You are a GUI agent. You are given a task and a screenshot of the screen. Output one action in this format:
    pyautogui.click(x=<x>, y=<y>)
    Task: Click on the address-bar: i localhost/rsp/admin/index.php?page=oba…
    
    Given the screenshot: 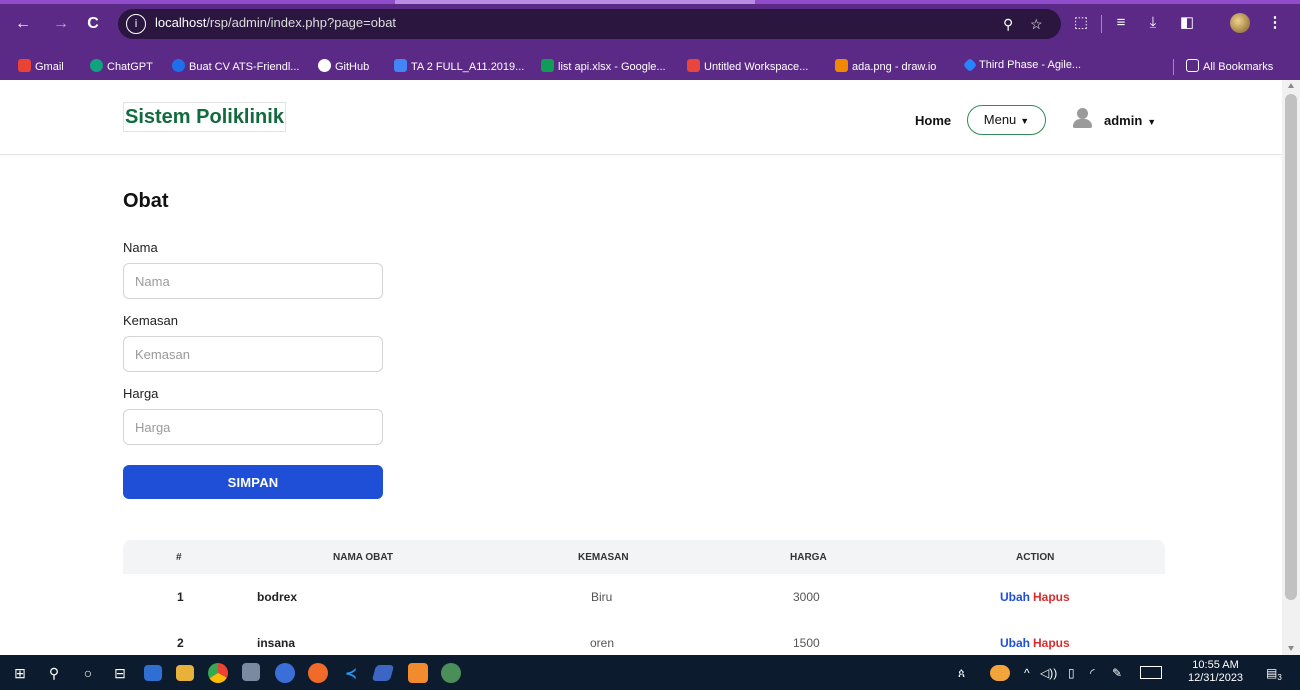 What is the action you would take?
    pyautogui.click(x=589, y=24)
    